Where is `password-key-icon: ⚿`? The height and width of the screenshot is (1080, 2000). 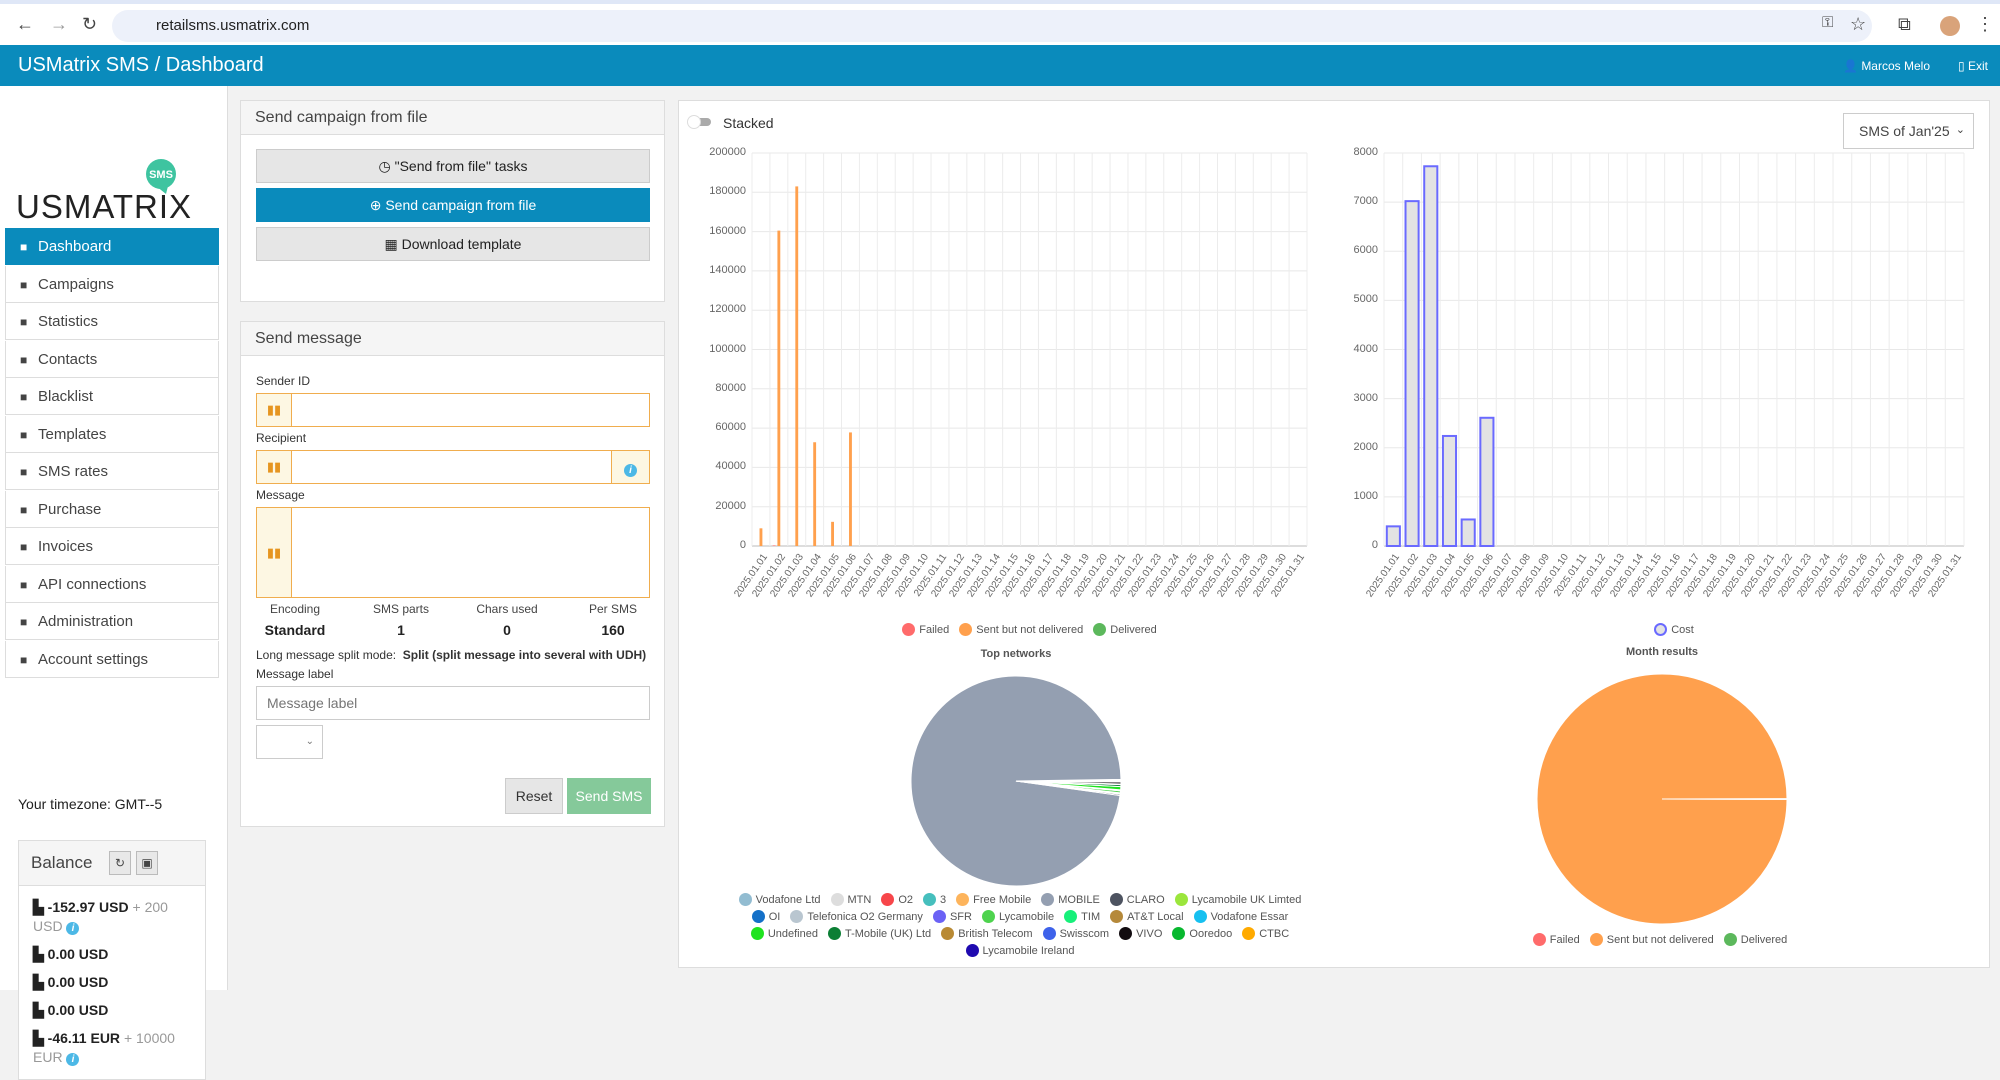
password-key-icon: ⚿ is located at coordinates (1827, 22).